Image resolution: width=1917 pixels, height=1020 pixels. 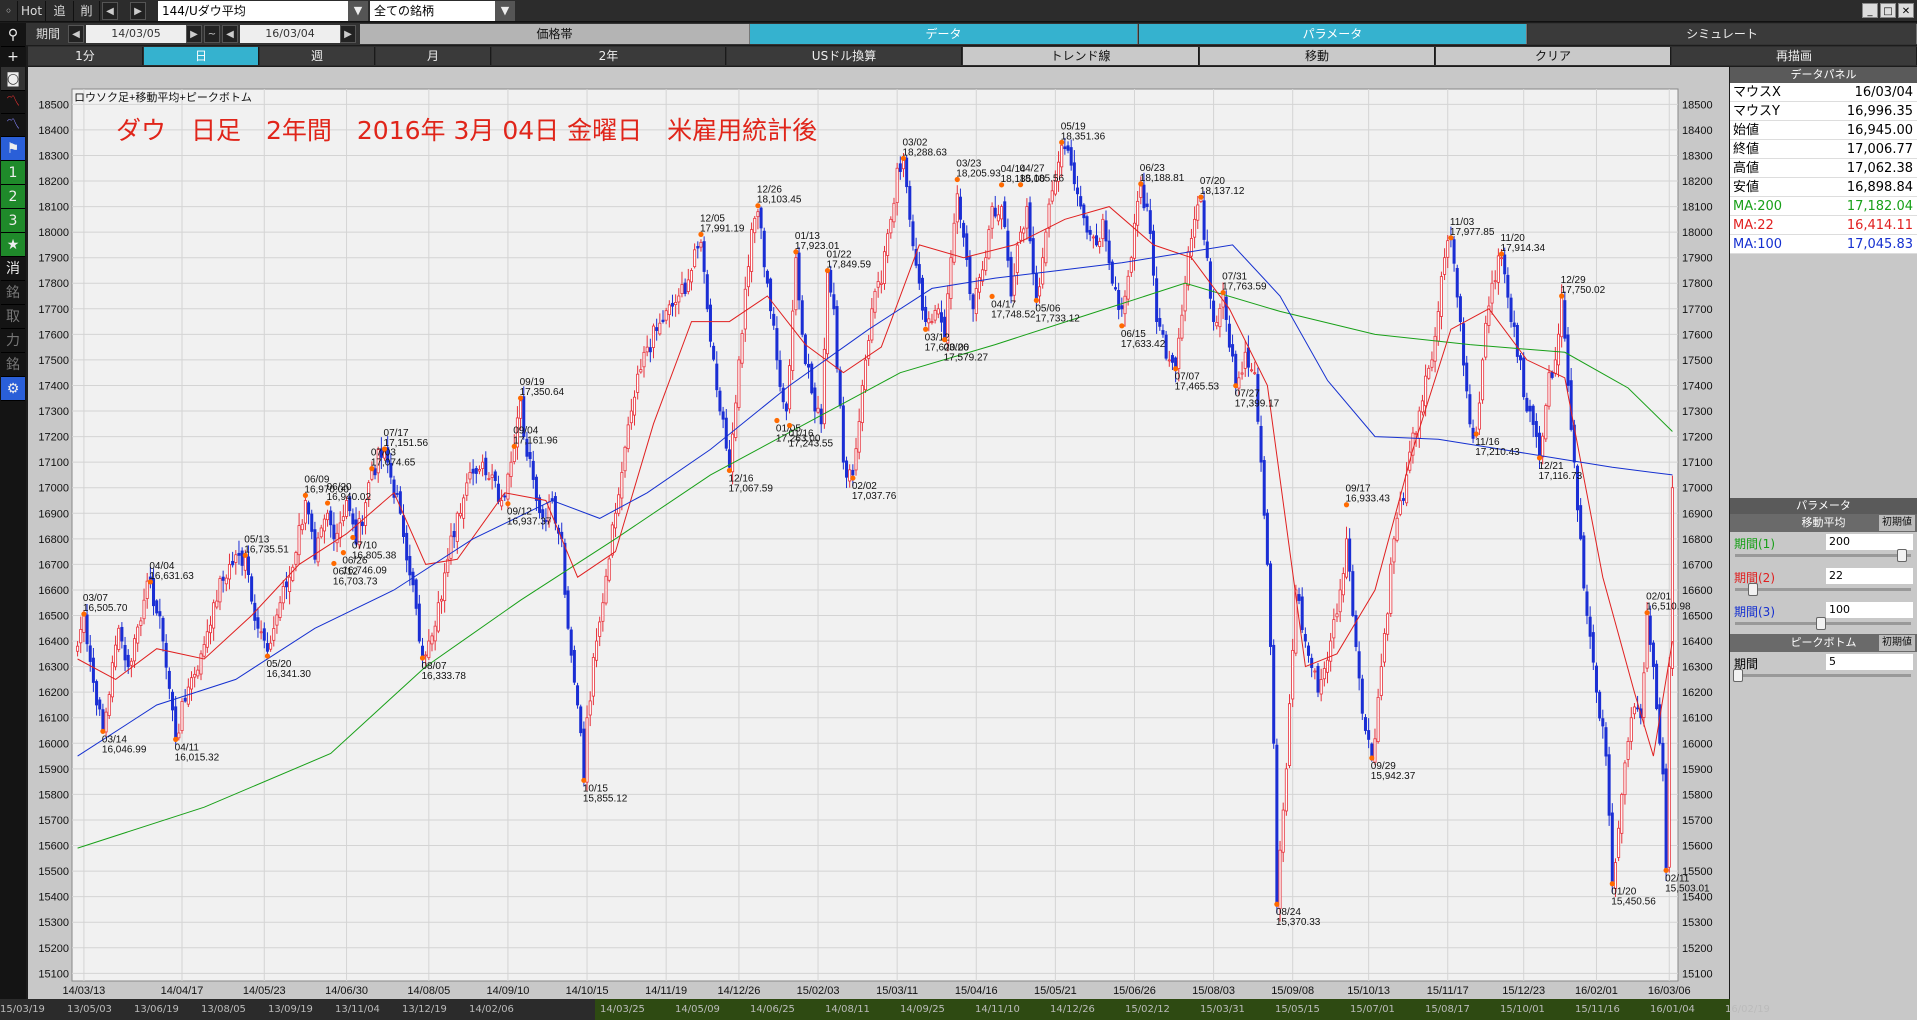 What do you see at coordinates (1081, 56) in the screenshot?
I see `trendline-button: トレンド線` at bounding box center [1081, 56].